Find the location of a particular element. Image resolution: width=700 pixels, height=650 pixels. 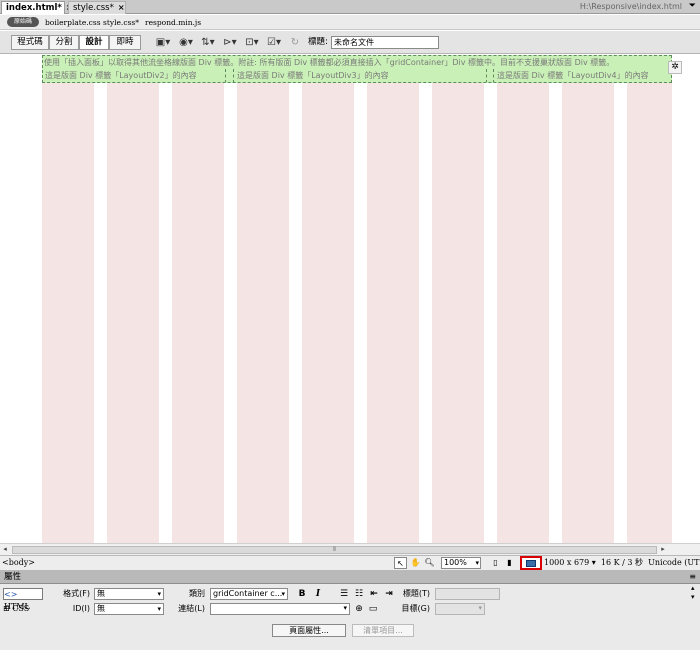

settings-icon: ✲ is located at coordinates (675, 67).